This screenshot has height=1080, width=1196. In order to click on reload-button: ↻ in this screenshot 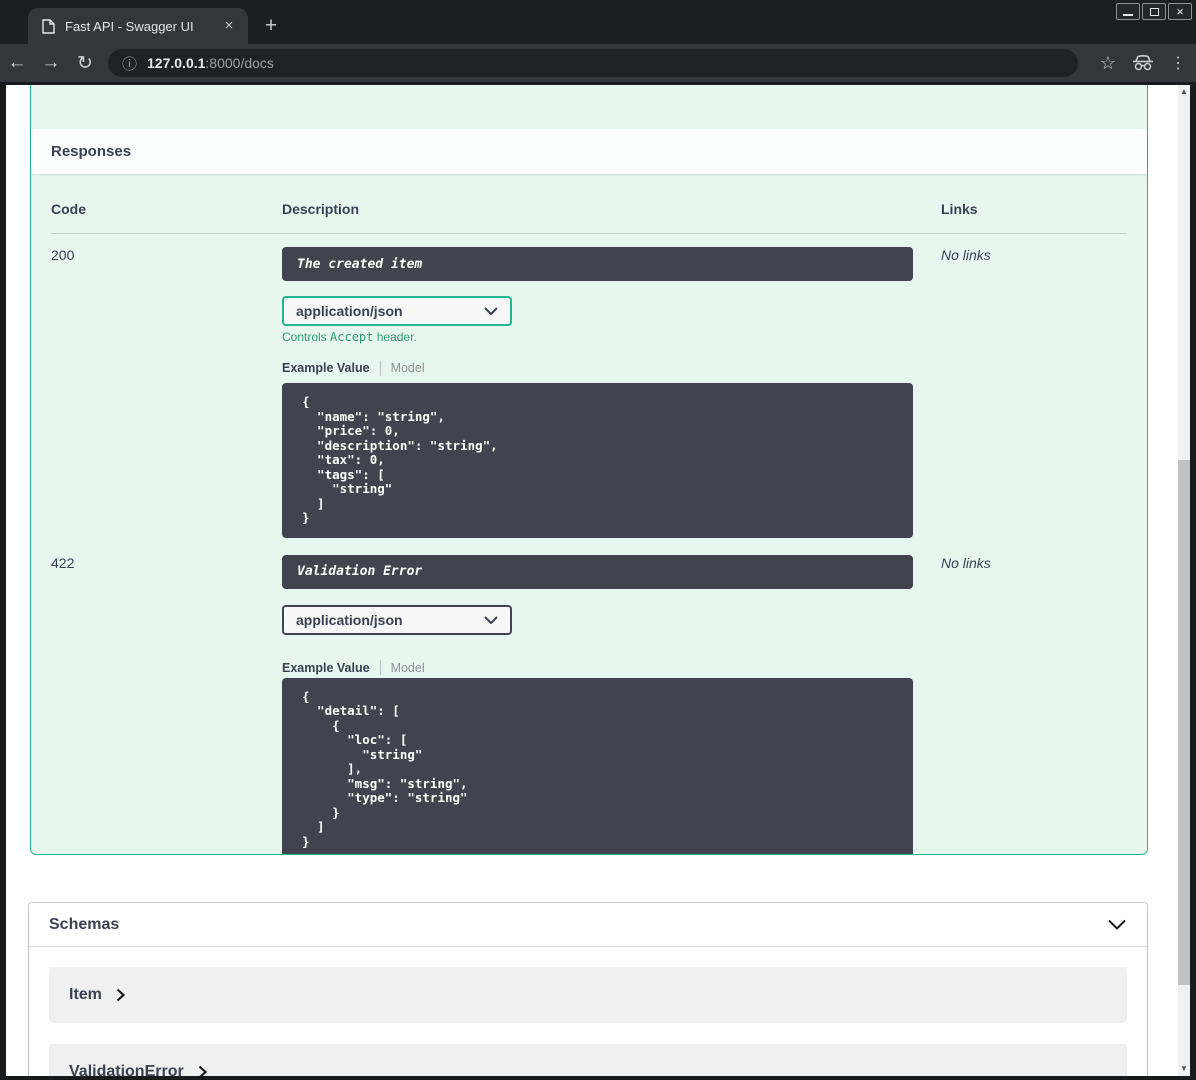, I will do `click(85, 63)`.